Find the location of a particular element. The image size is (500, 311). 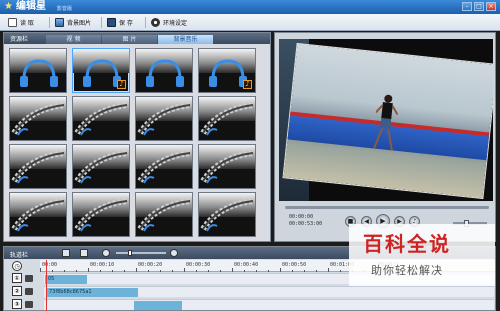

document-icon is located at coordinates (12, 22).